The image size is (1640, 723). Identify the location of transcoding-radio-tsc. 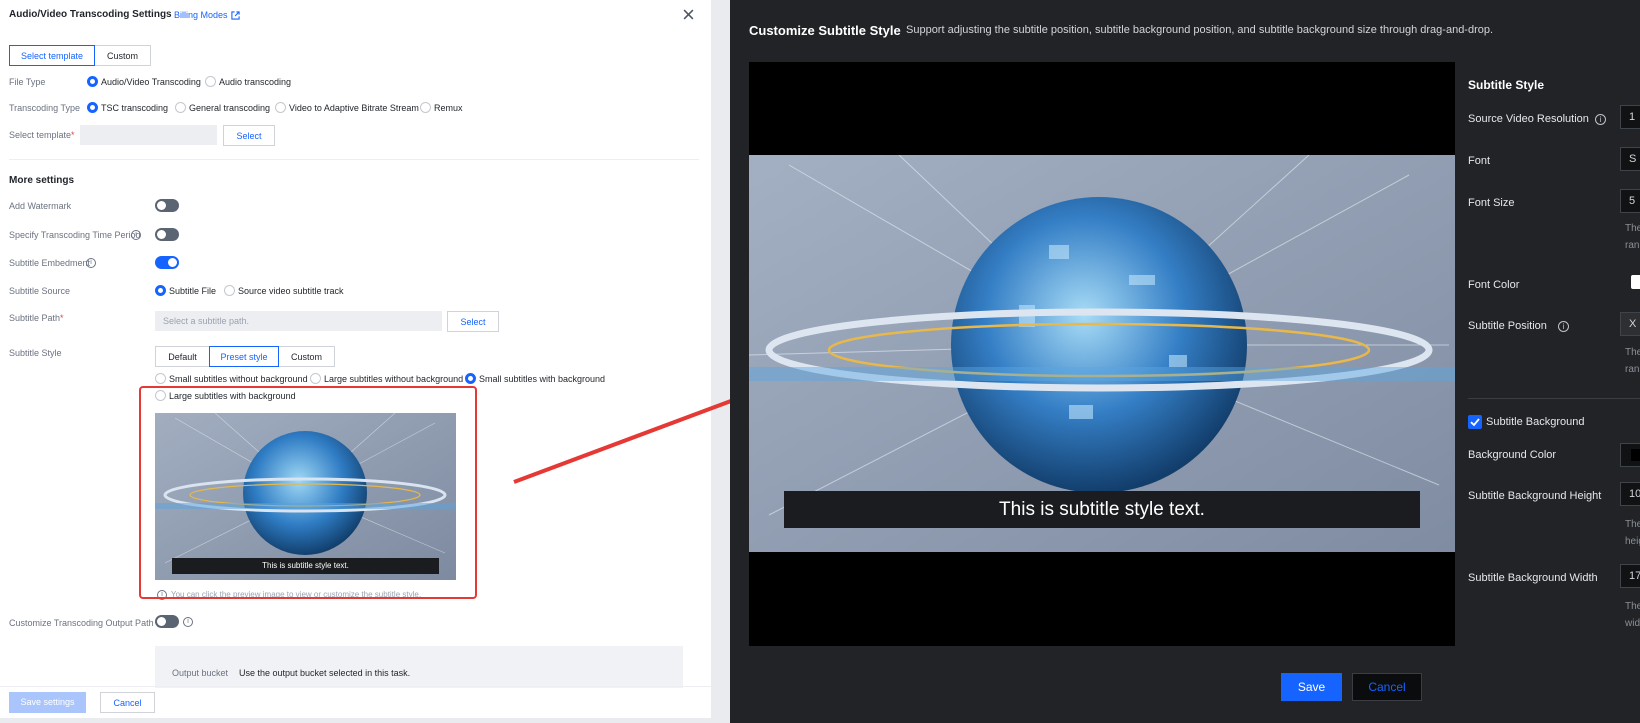
(92, 107).